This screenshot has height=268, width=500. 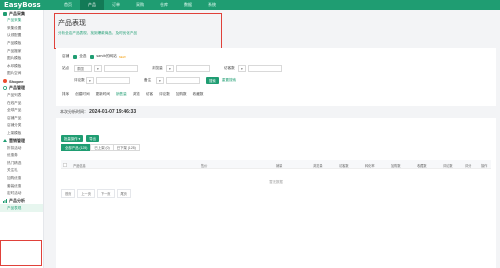 I want to click on pager-first: 首页, so click(x=68, y=193).